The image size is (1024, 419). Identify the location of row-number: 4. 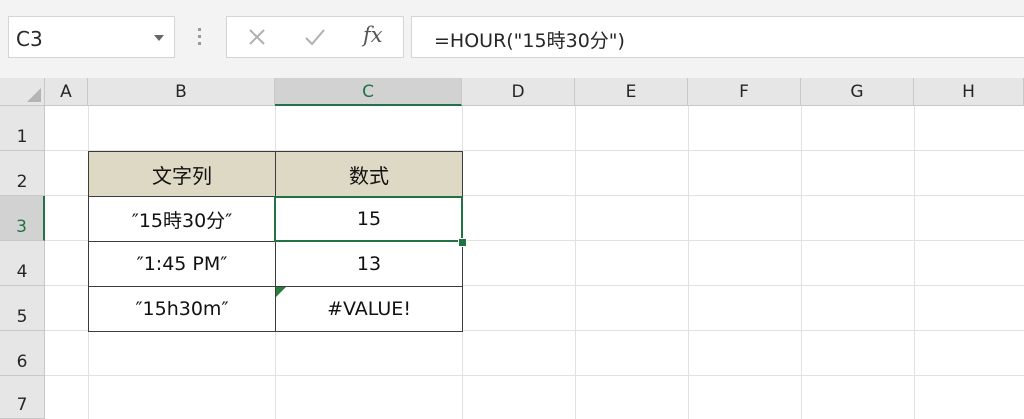
(22, 272).